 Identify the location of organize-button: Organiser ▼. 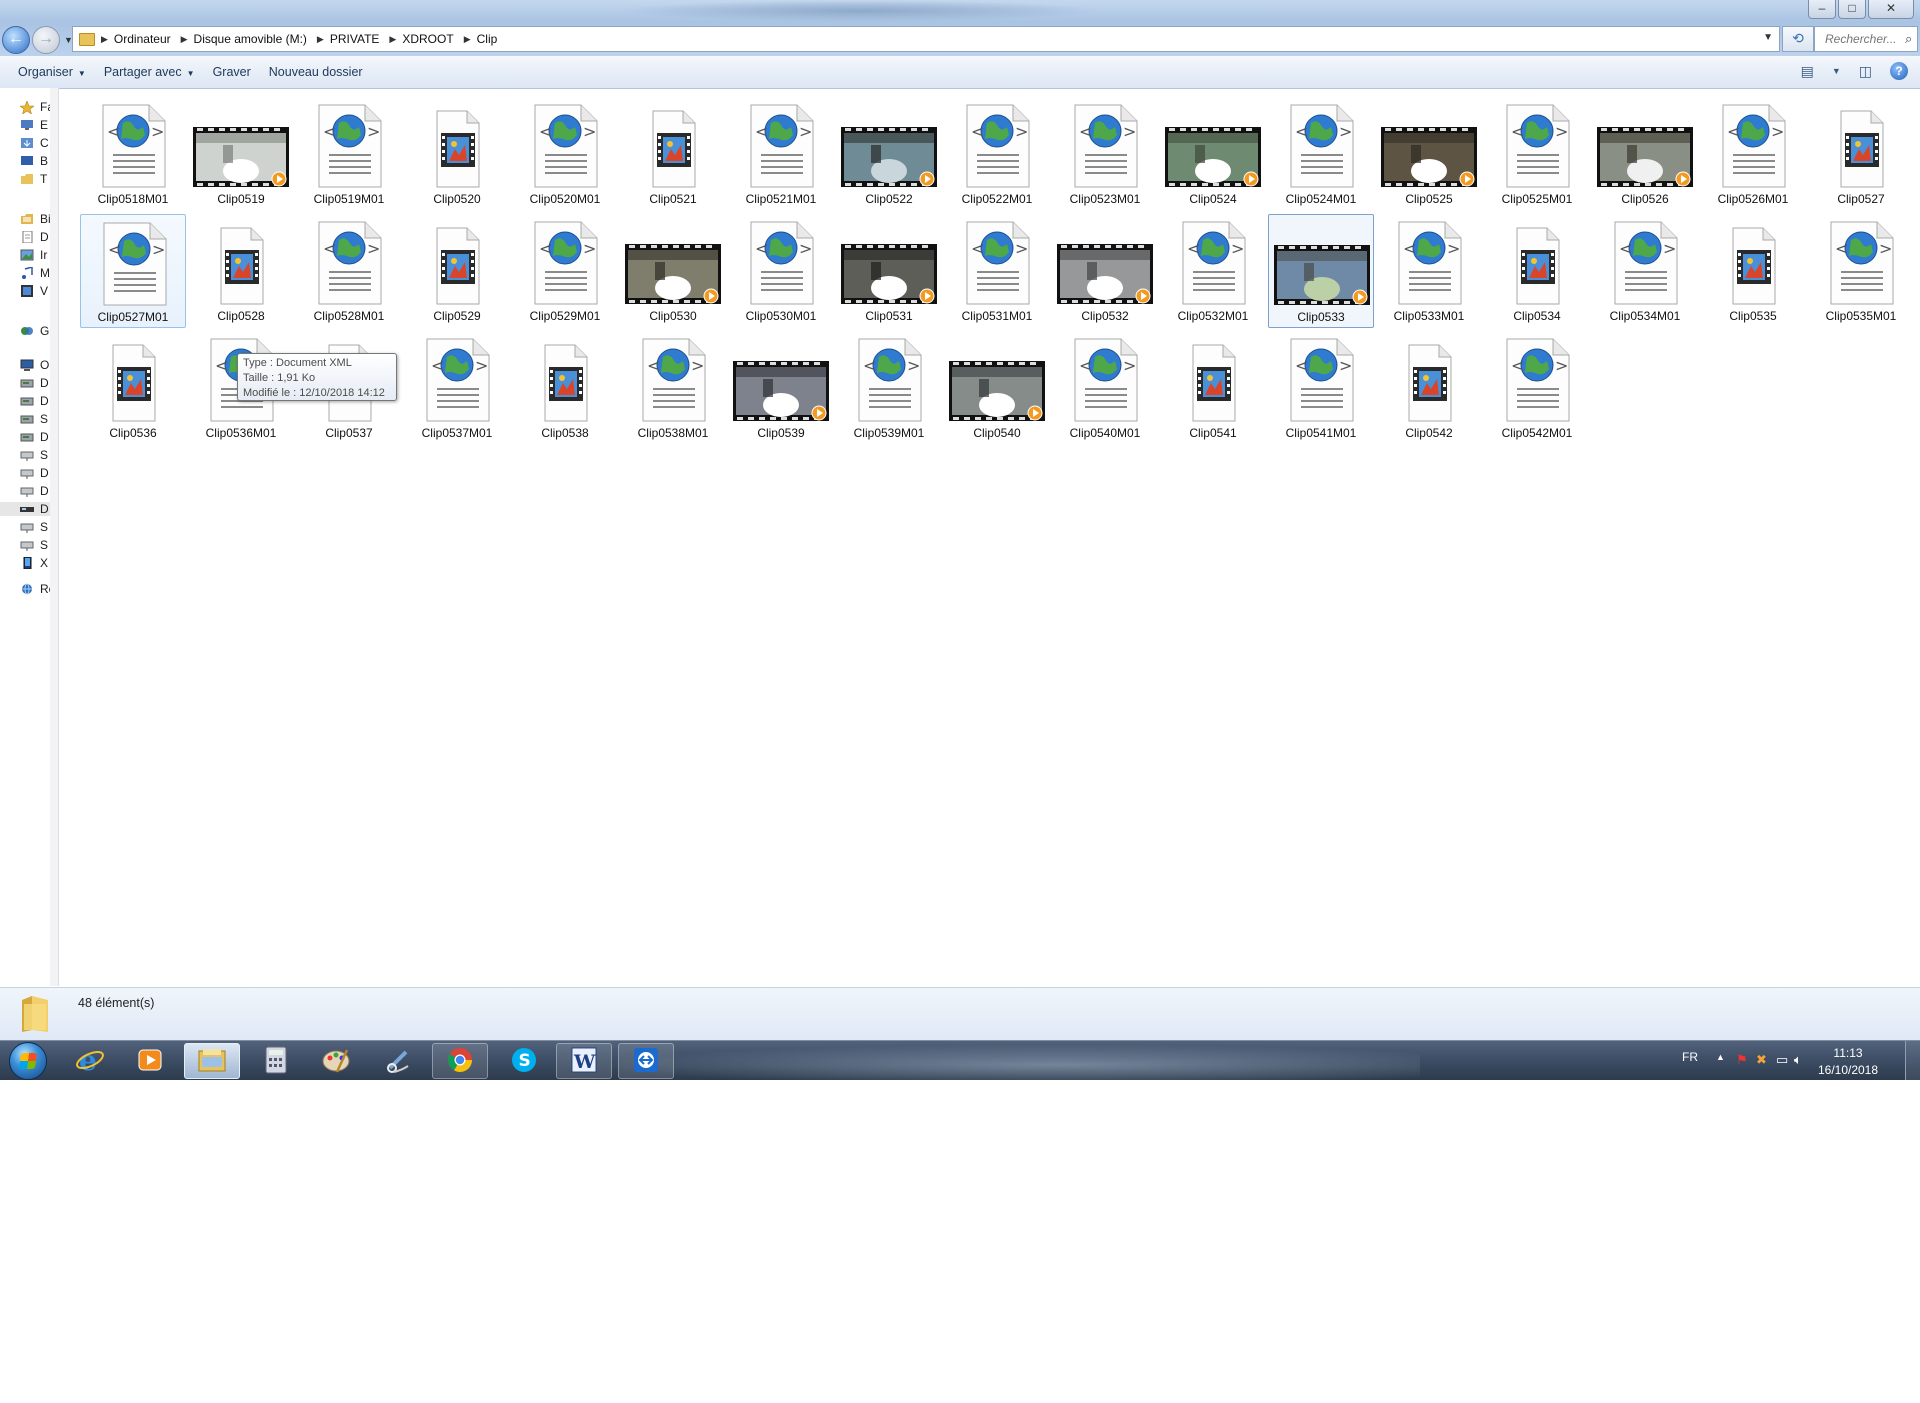
(52, 72).